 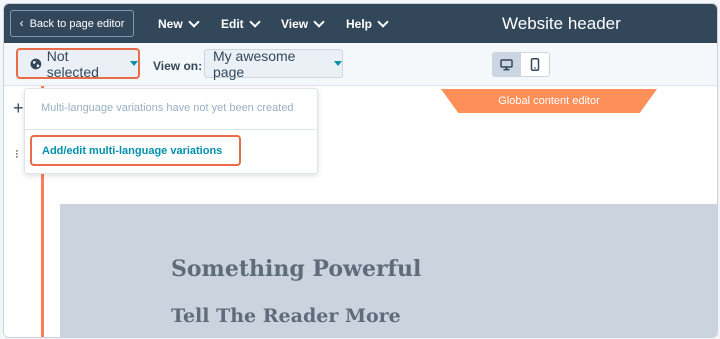 I want to click on desktop-preview-button, so click(x=506, y=64).